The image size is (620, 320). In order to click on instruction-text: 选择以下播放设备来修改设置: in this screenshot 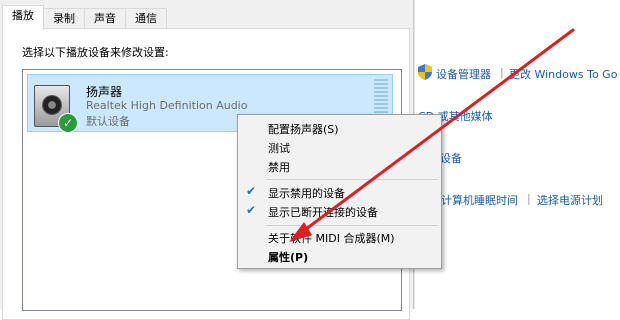, I will do `click(95, 52)`.